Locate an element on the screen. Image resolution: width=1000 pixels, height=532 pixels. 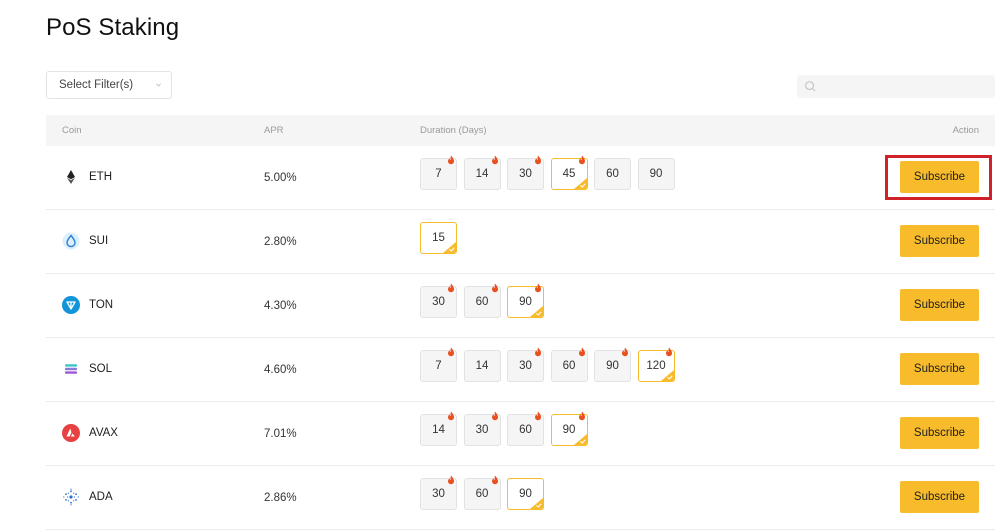
column-header-coin: Coin is located at coordinates (72, 130).